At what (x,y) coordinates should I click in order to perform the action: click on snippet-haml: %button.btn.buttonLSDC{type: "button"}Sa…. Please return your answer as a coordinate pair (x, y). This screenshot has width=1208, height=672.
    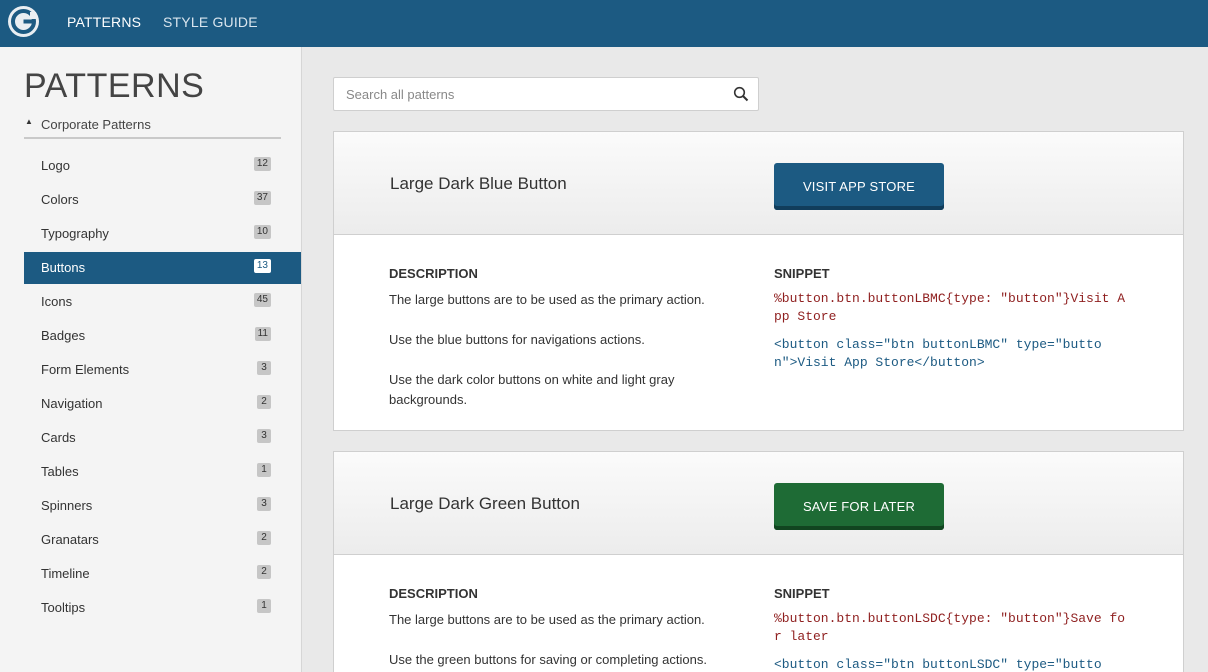
    Looking at the image, I should click on (954, 628).